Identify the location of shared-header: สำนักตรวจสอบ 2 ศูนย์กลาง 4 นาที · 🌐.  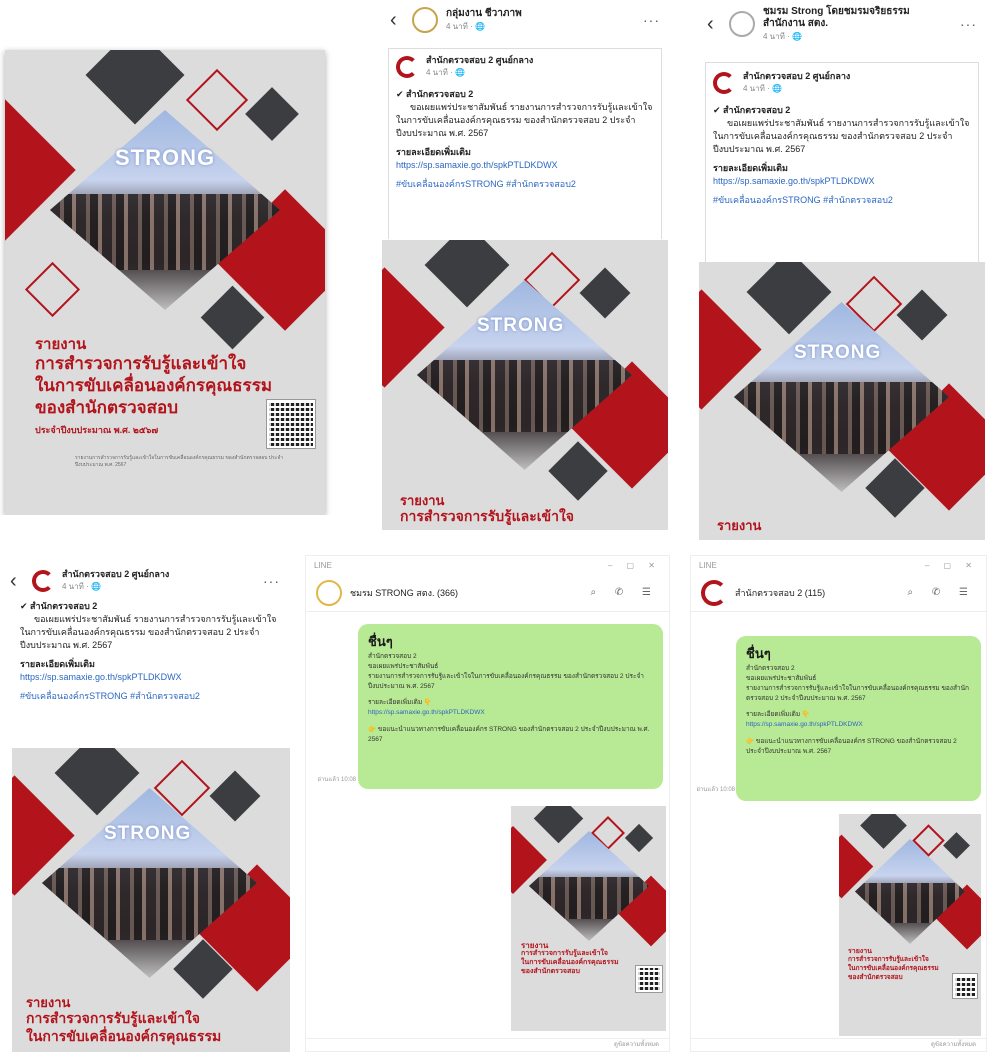
(525, 67).